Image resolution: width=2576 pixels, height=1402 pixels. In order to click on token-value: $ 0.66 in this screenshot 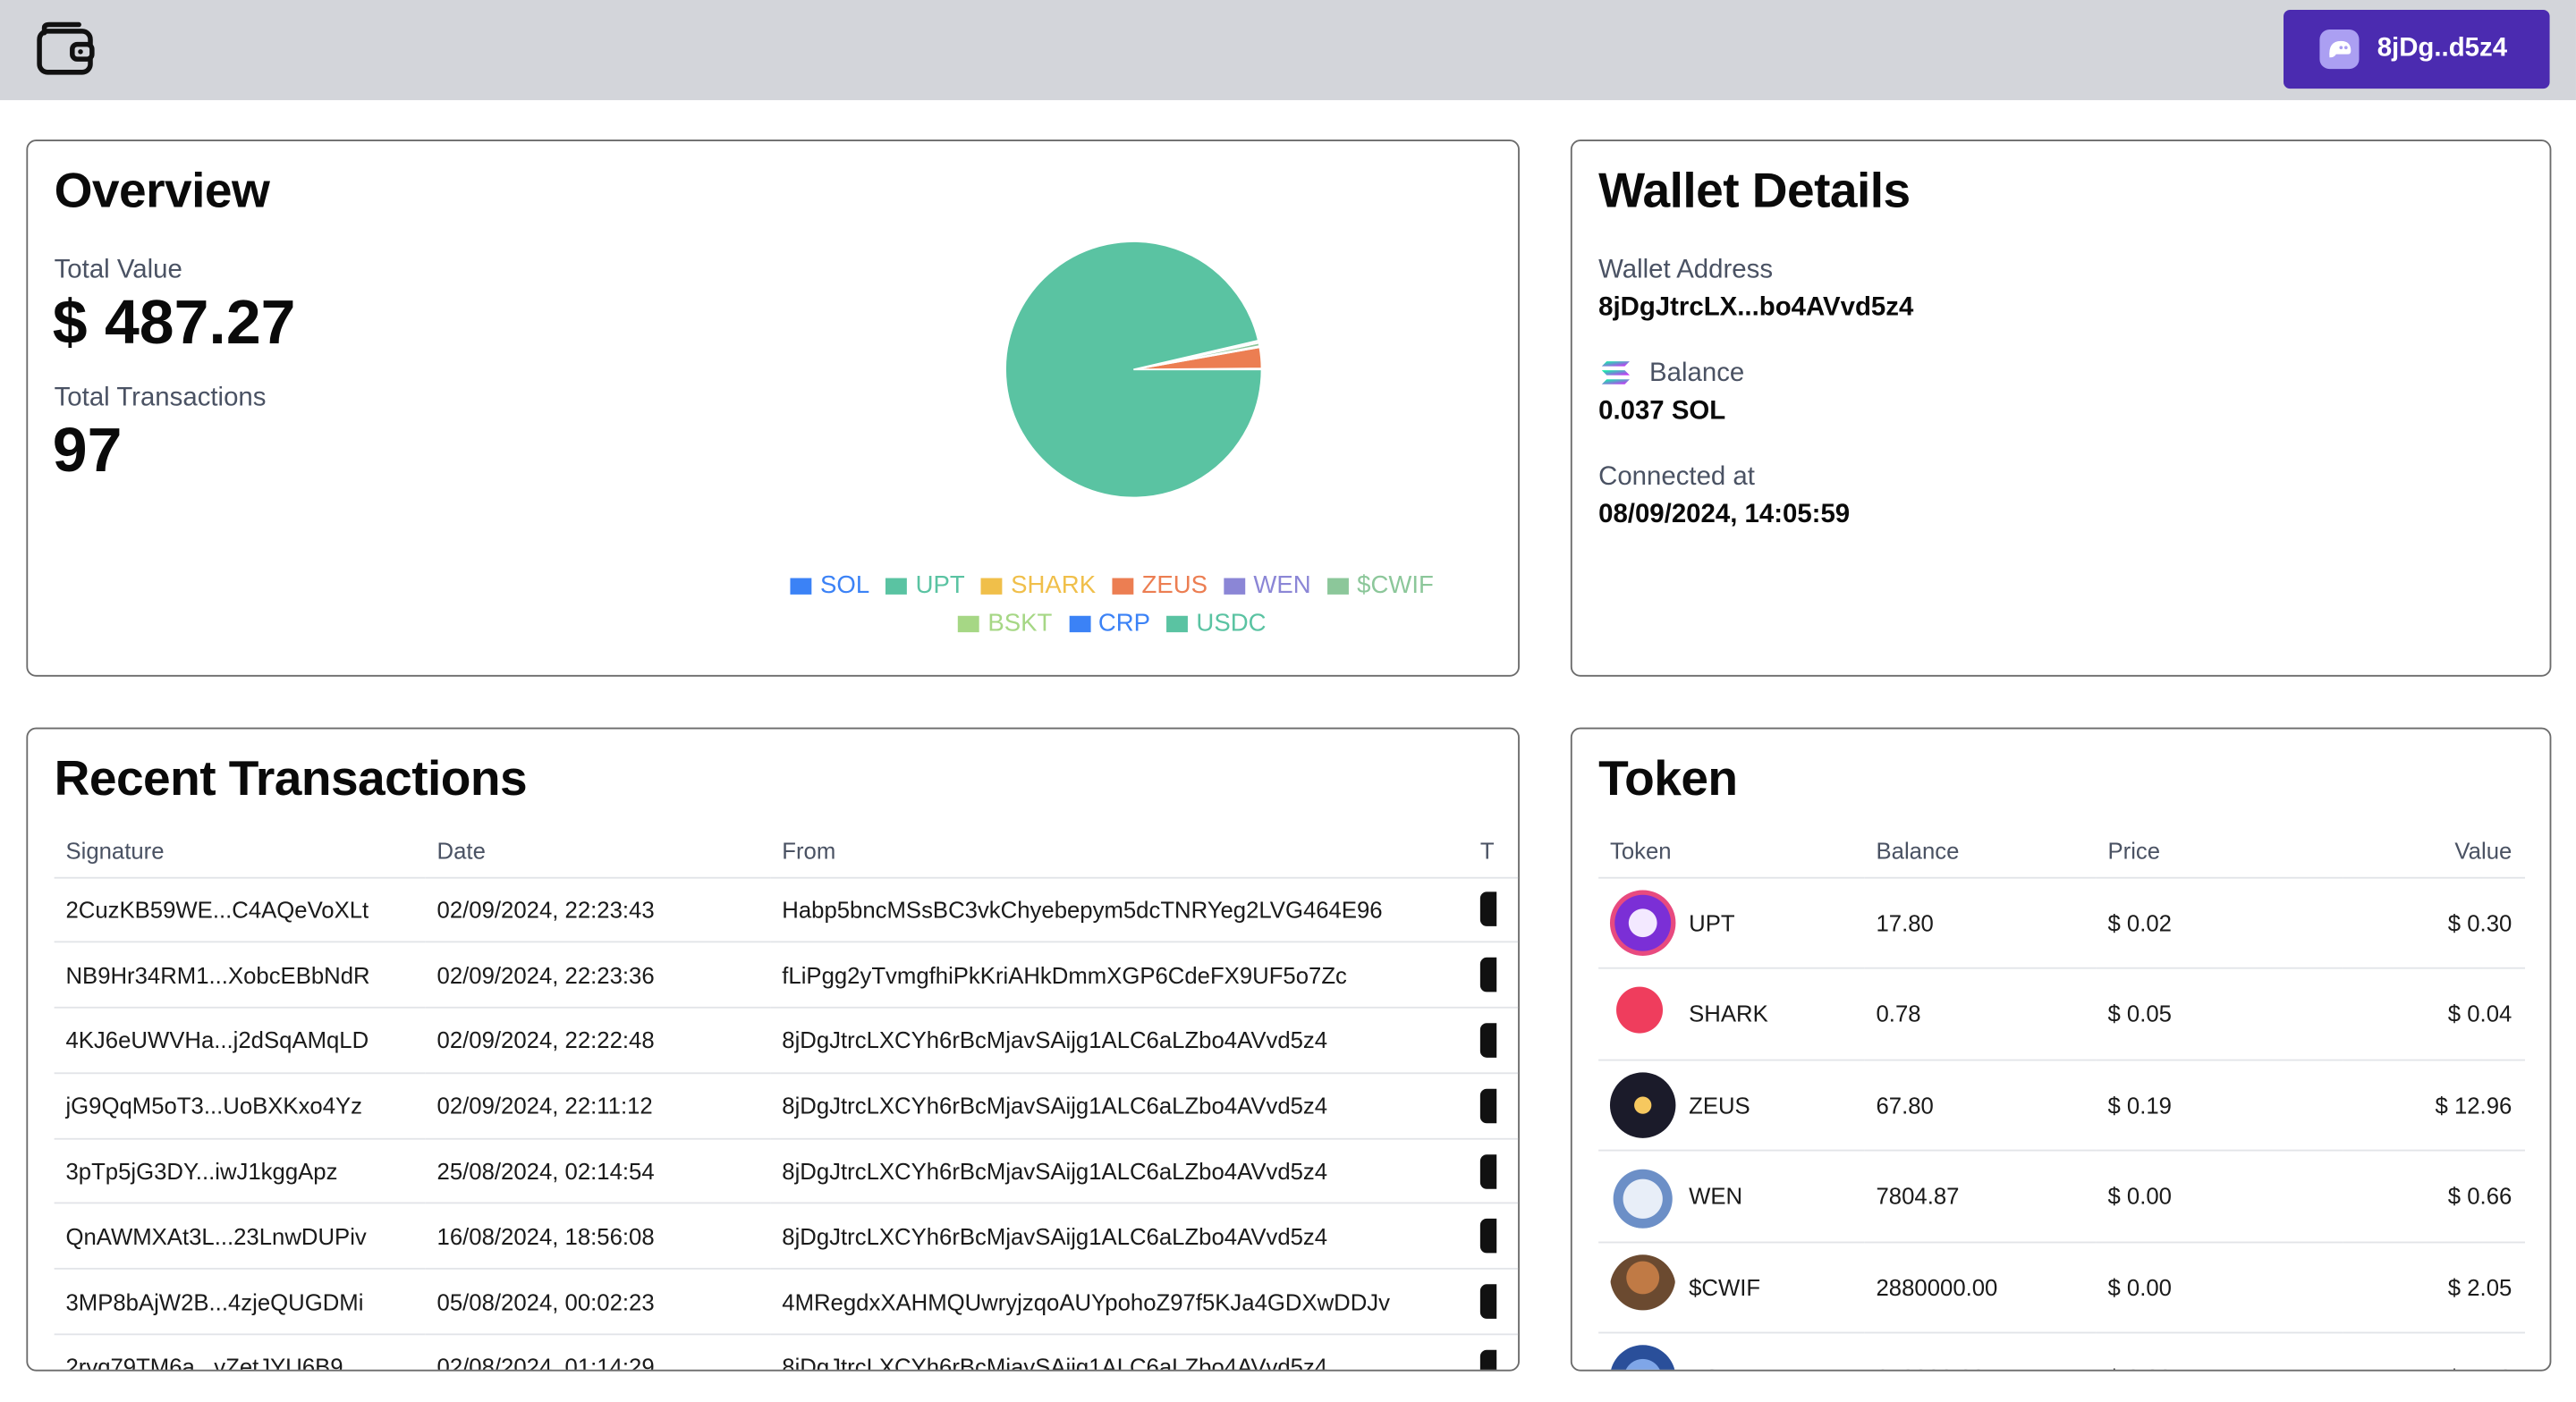, I will do `click(2434, 1196)`.